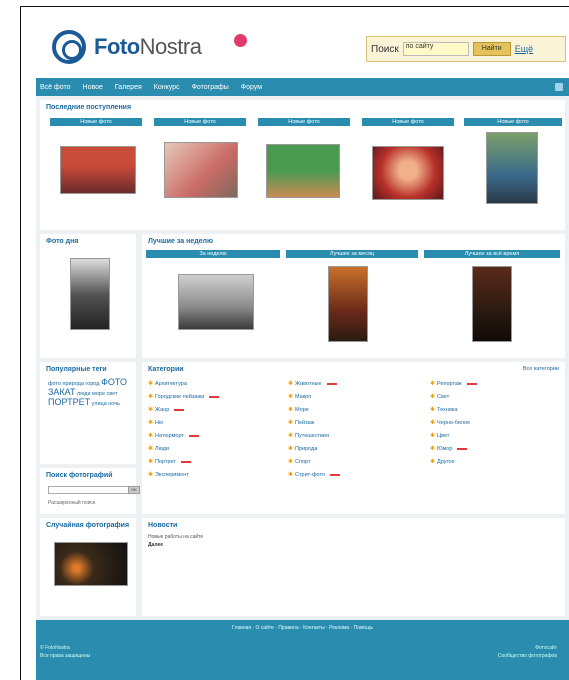 The height and width of the screenshot is (680, 569). Describe the element at coordinates (61, 392) in the screenshot. I see `tag-link: ЗАКАТ` at that location.